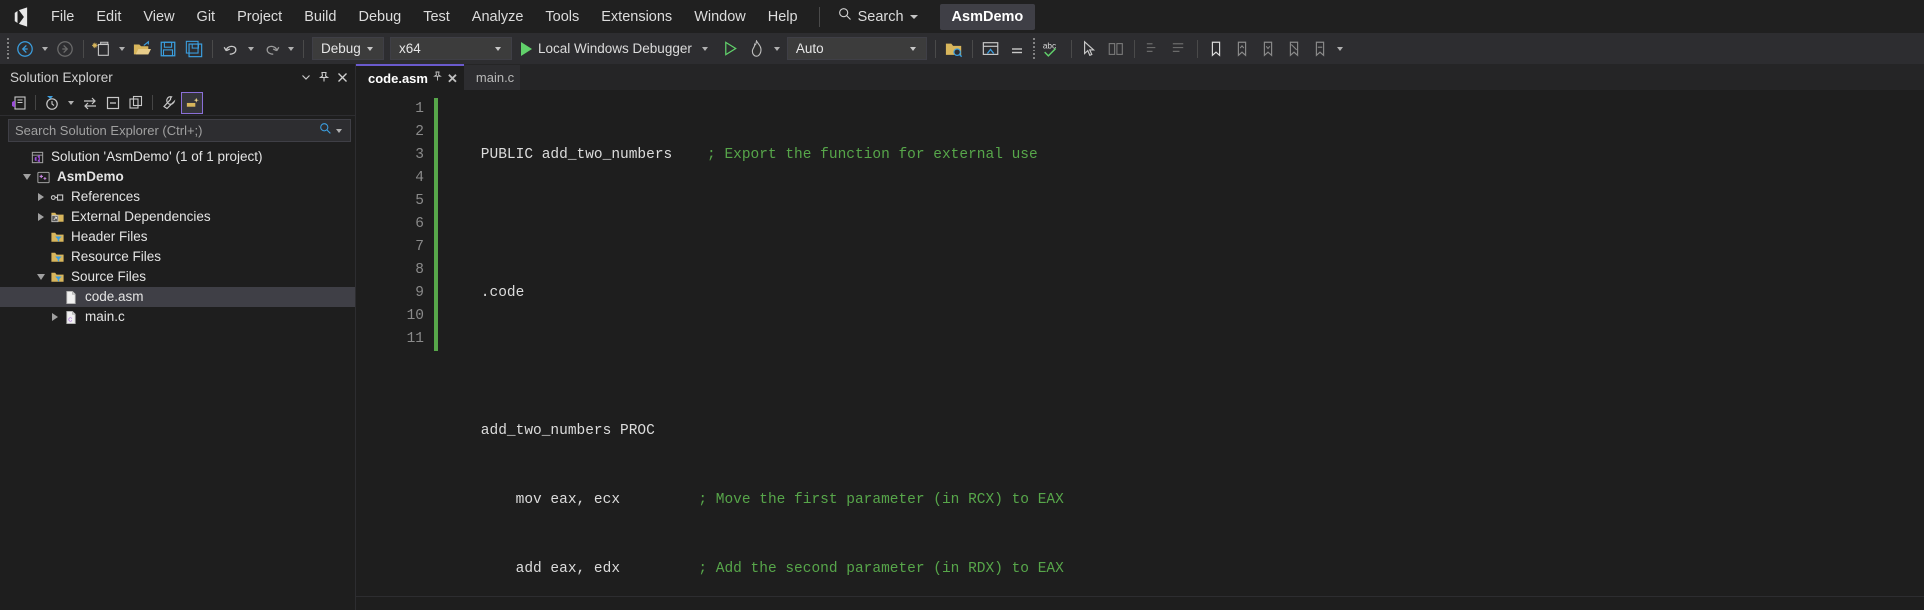  What do you see at coordinates (636, 17) in the screenshot?
I see `menu-extensions: Extensions` at bounding box center [636, 17].